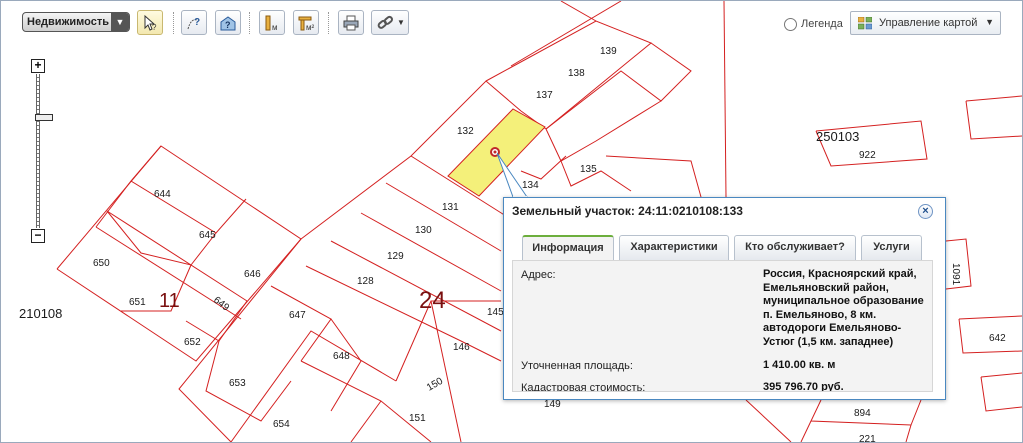 Image resolution: width=1023 pixels, height=443 pixels. Describe the element at coordinates (310, 27) in the screenshot. I see `svg-text: м²` at that location.